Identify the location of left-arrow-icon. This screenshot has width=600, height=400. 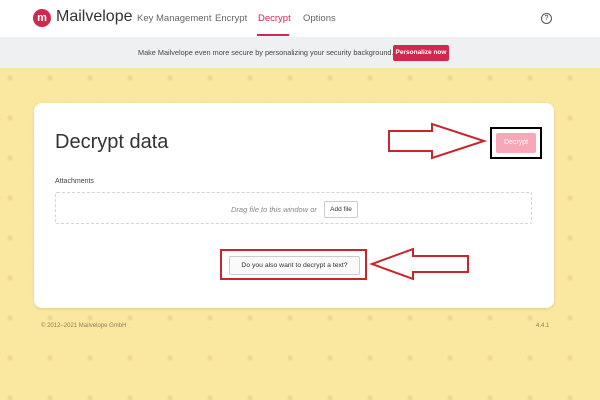
(419, 264).